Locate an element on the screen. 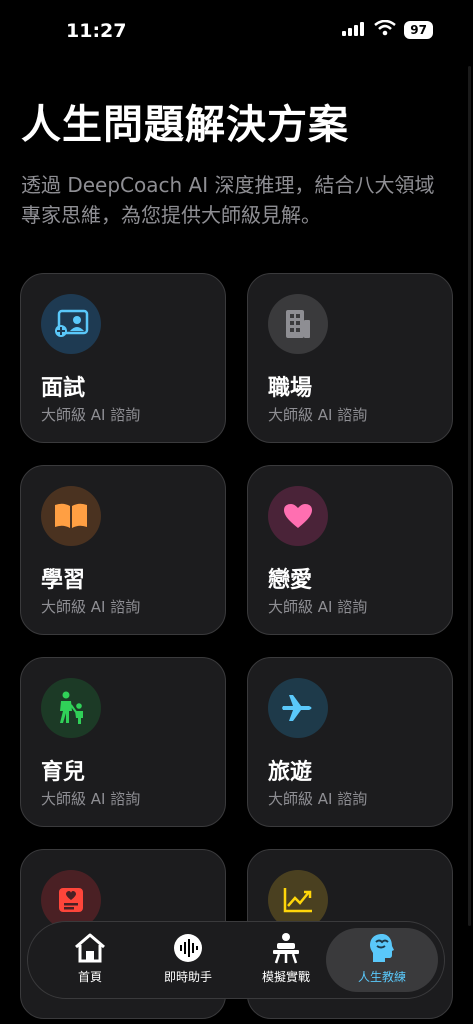 Image resolution: width=473 pixels, height=1024 pixels. tab-bar: 首頁 即時助手 模擬實戰 人生教練 is located at coordinates (236, 960).